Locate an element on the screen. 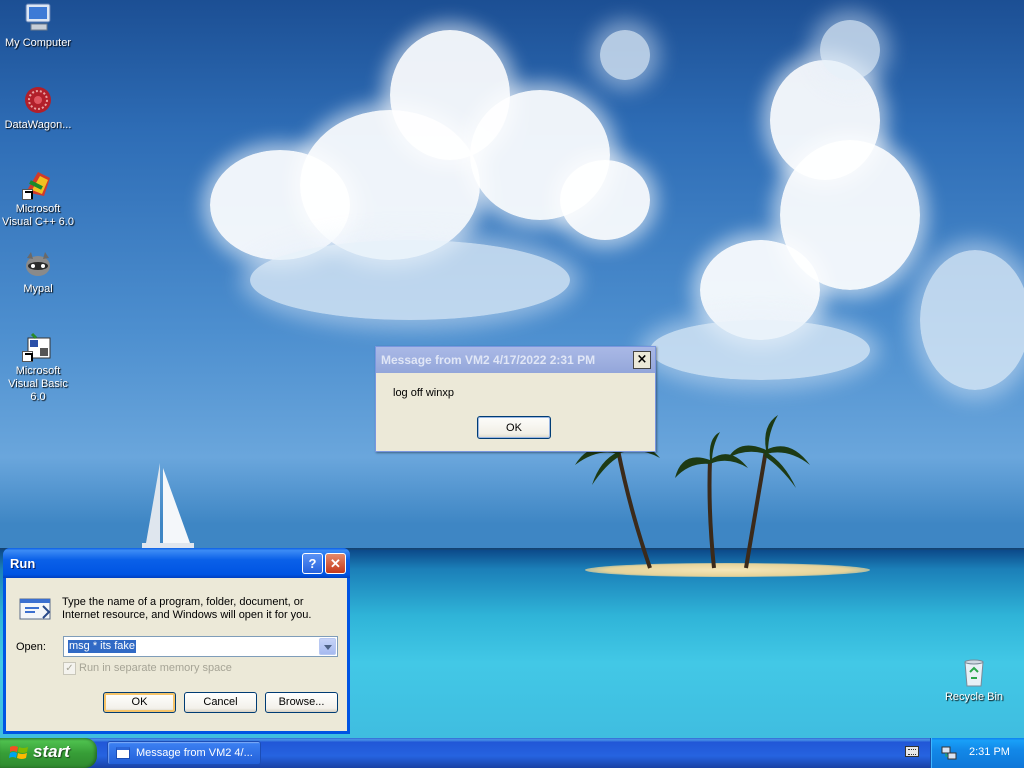  window-icon is located at coordinates (123, 753).